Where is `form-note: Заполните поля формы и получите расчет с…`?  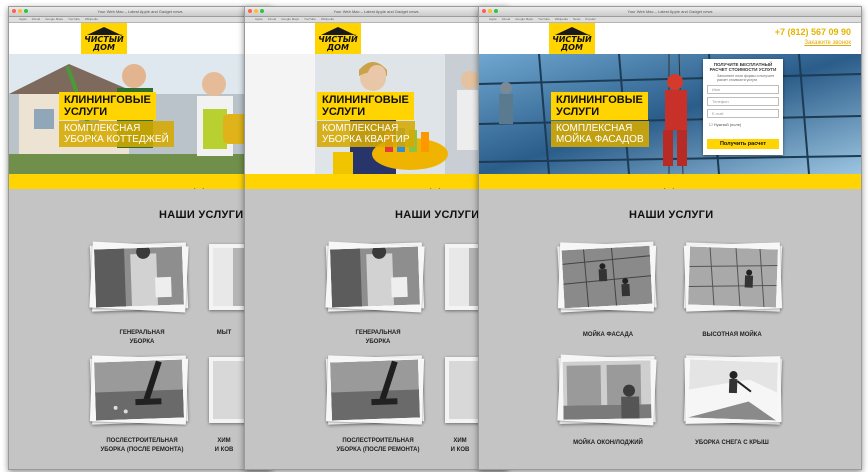 form-note: Заполните поля формы и получите расчет с… is located at coordinates (746, 78).